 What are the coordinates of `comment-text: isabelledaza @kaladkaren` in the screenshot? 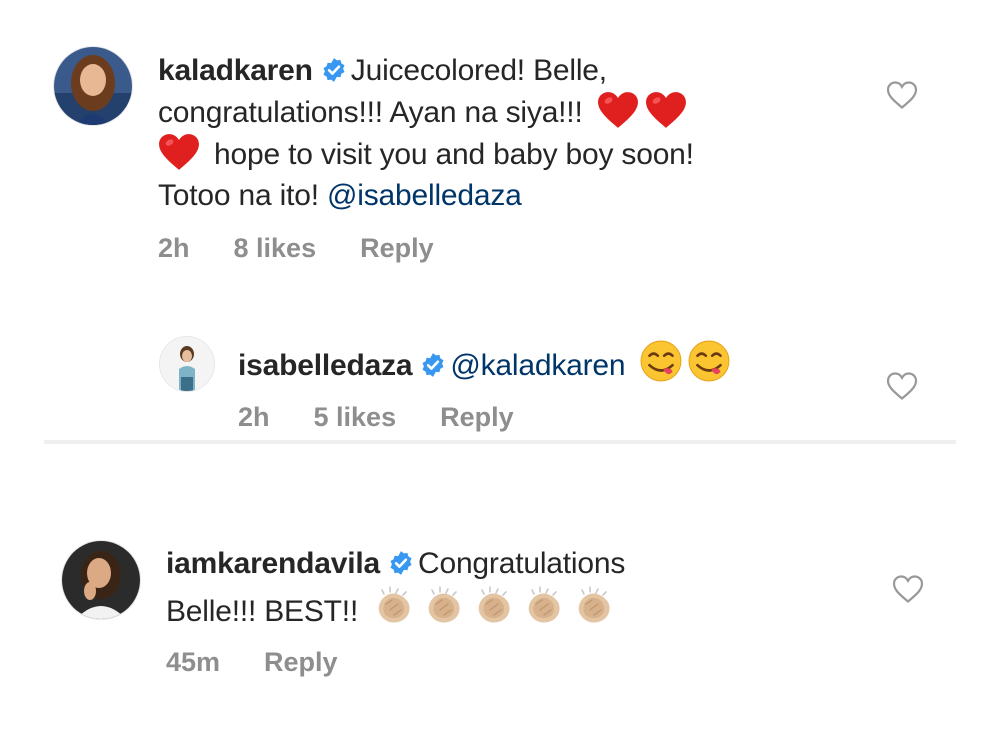 It's located at (548, 363).